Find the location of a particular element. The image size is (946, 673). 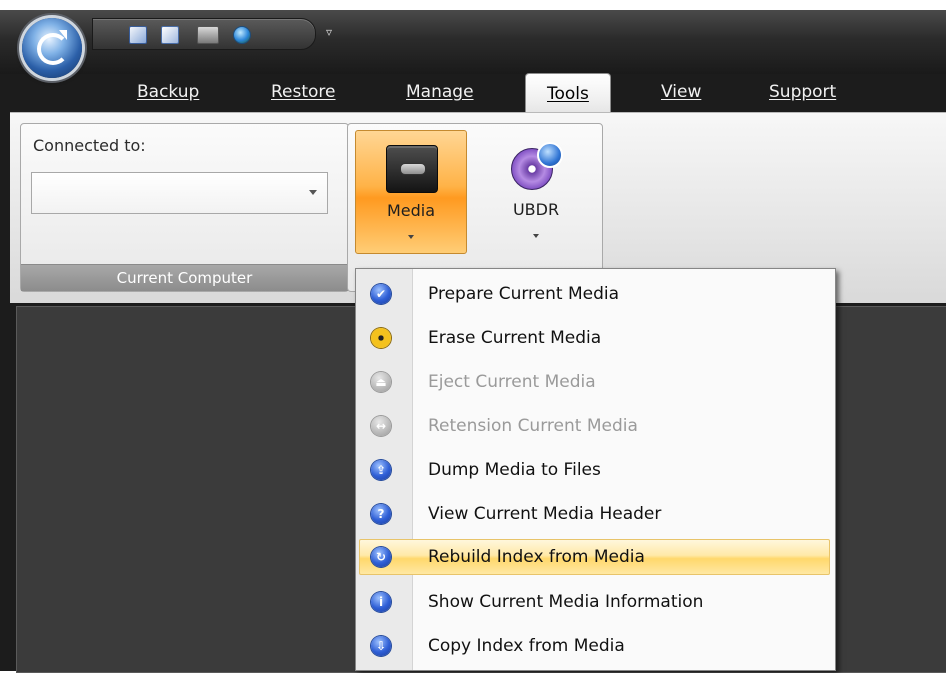

quick-access-toolbar is located at coordinates (204, 34).